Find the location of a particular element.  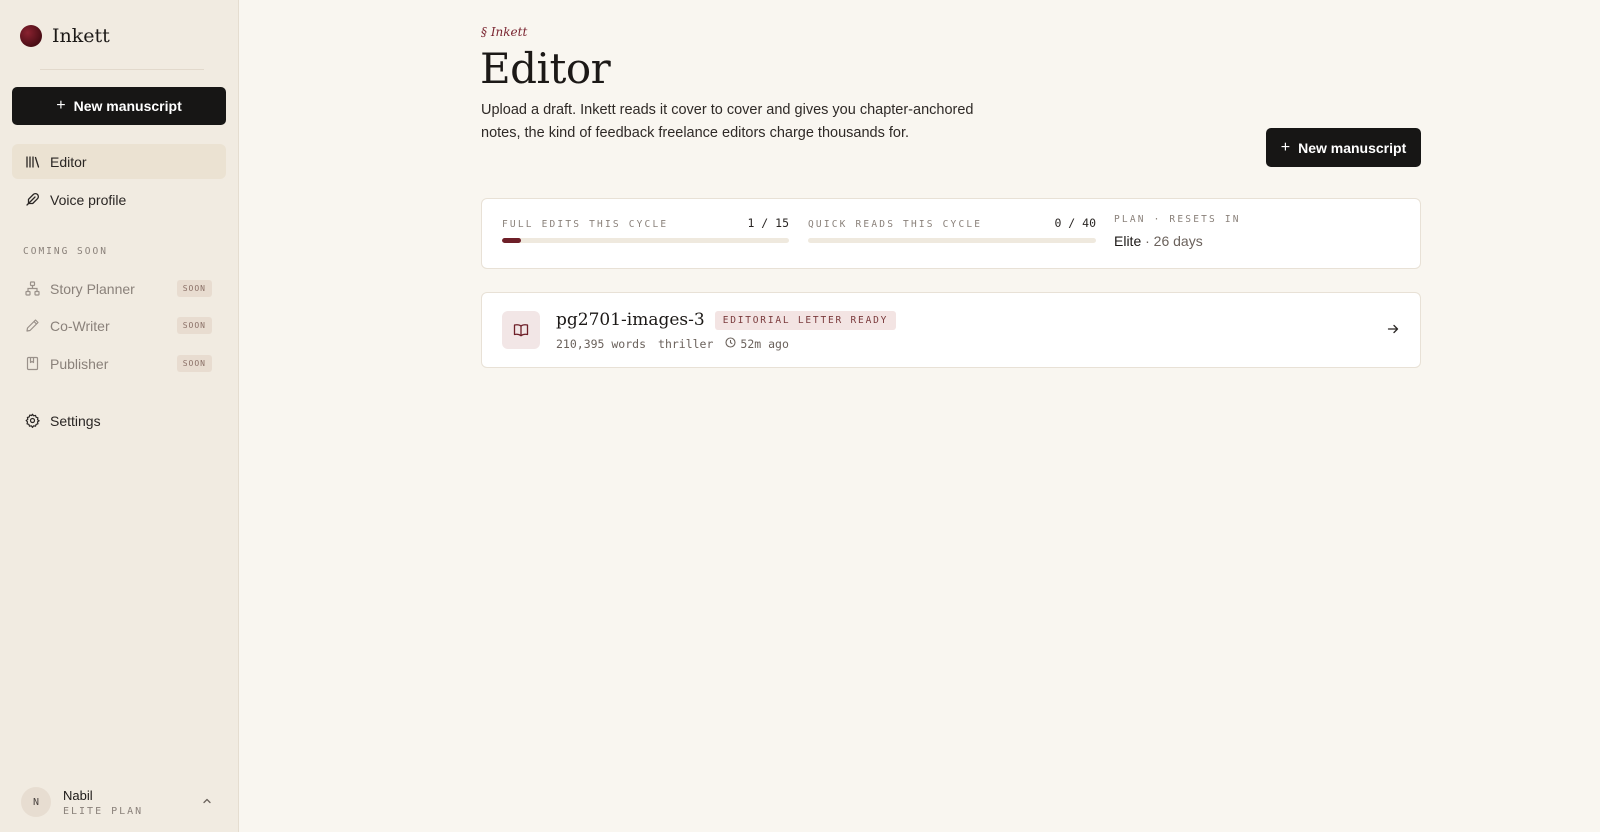

sidebar-new-manuscript-button: + New manuscript is located at coordinates (119, 106).